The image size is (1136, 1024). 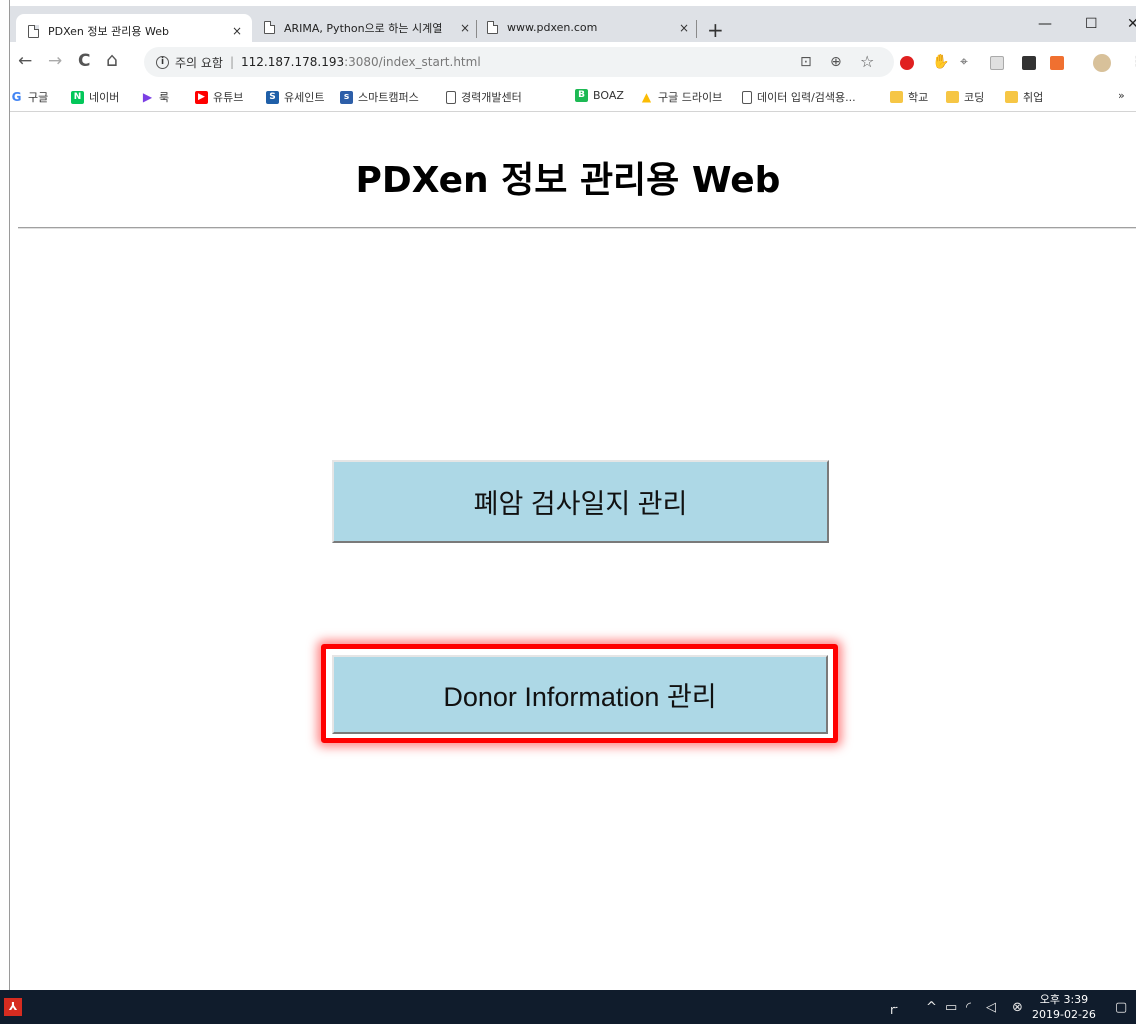 What do you see at coordinates (715, 30) in the screenshot?
I see `new-tab-button: +` at bounding box center [715, 30].